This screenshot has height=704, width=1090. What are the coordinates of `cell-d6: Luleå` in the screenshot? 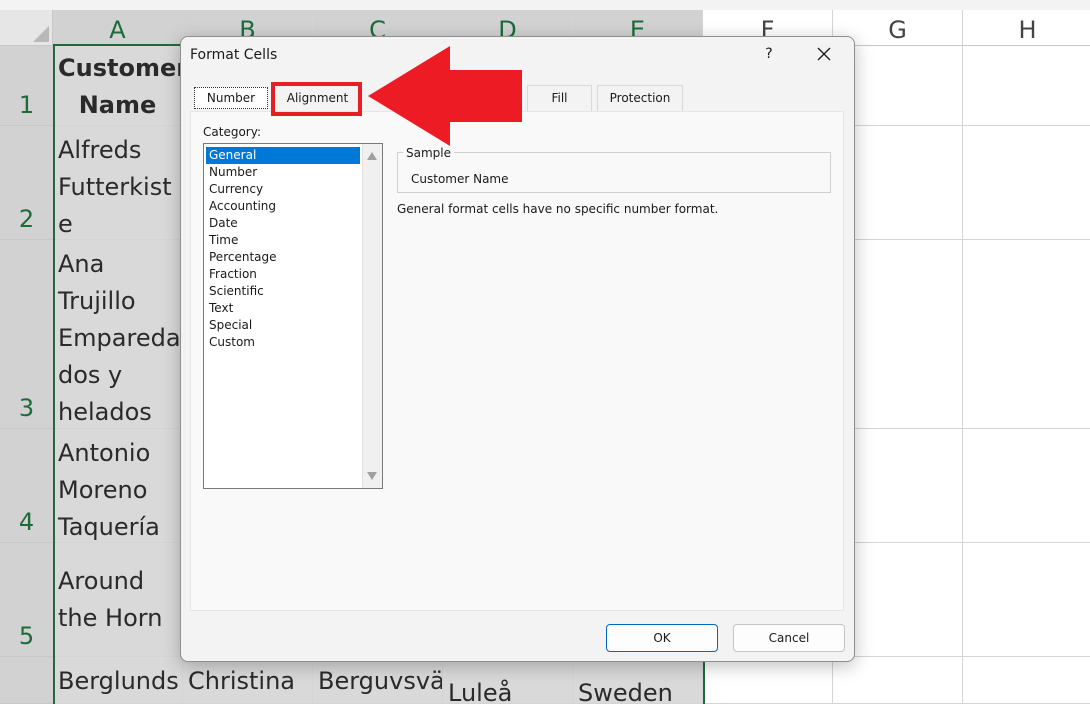 It's located at (508, 680).